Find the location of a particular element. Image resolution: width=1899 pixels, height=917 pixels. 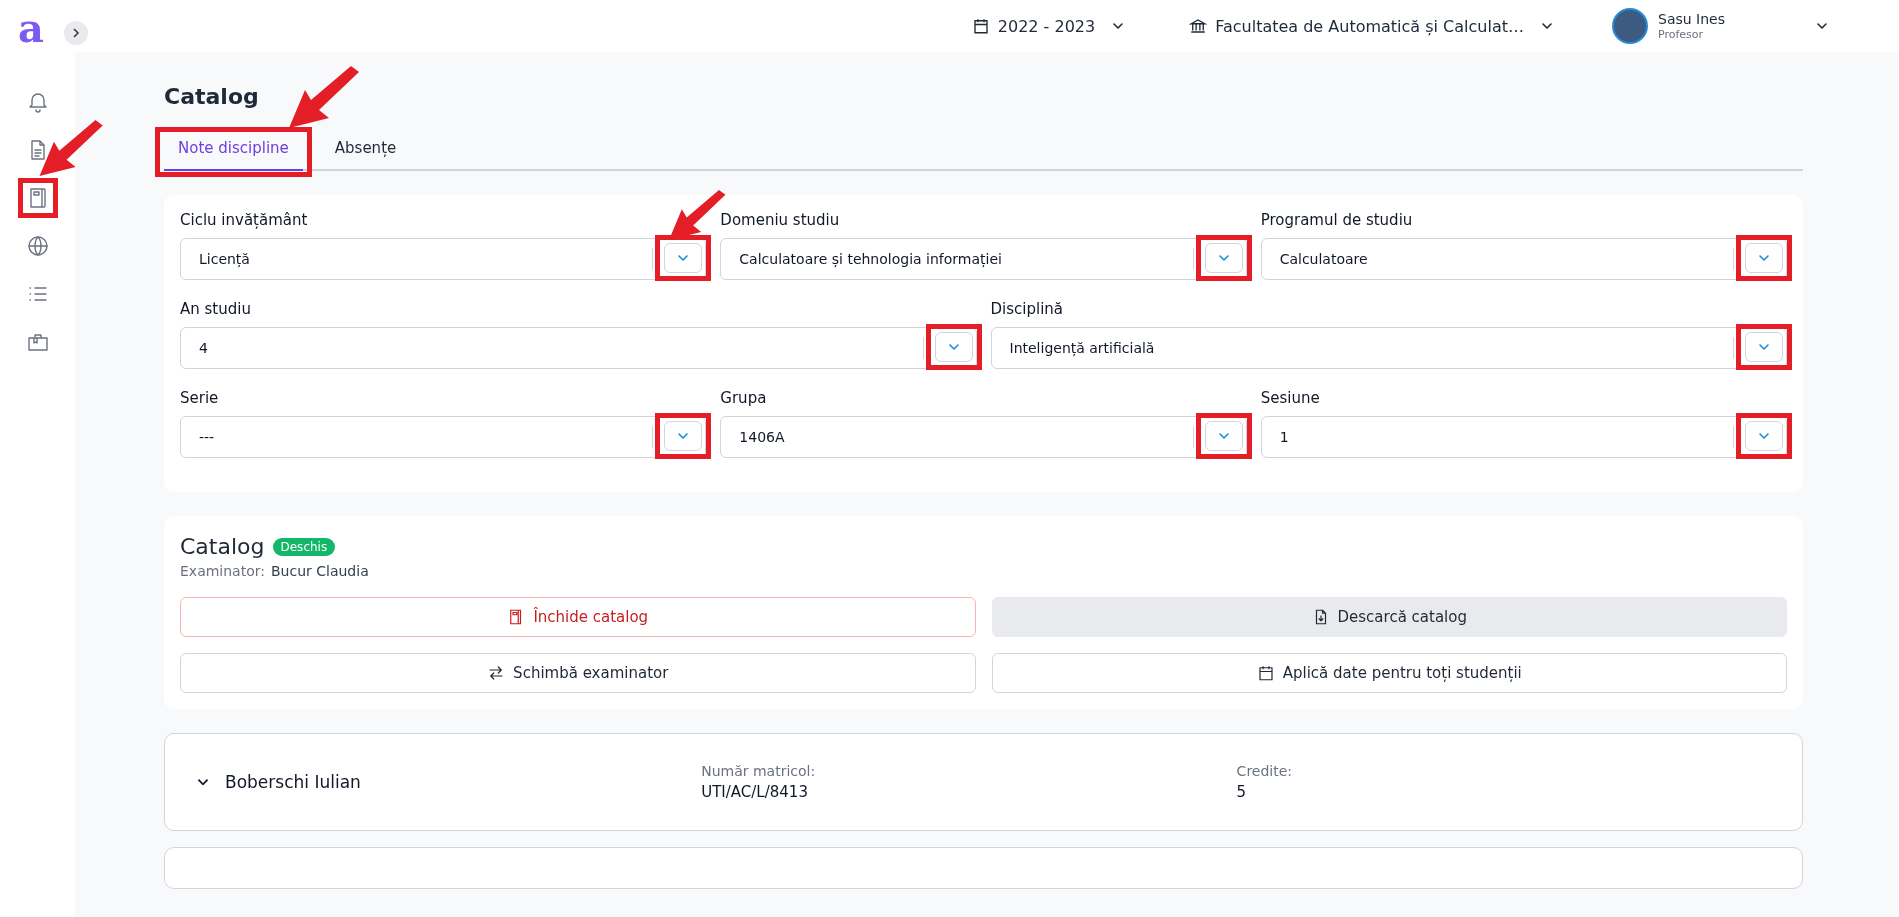

tab: Note discipline is located at coordinates (233, 153).